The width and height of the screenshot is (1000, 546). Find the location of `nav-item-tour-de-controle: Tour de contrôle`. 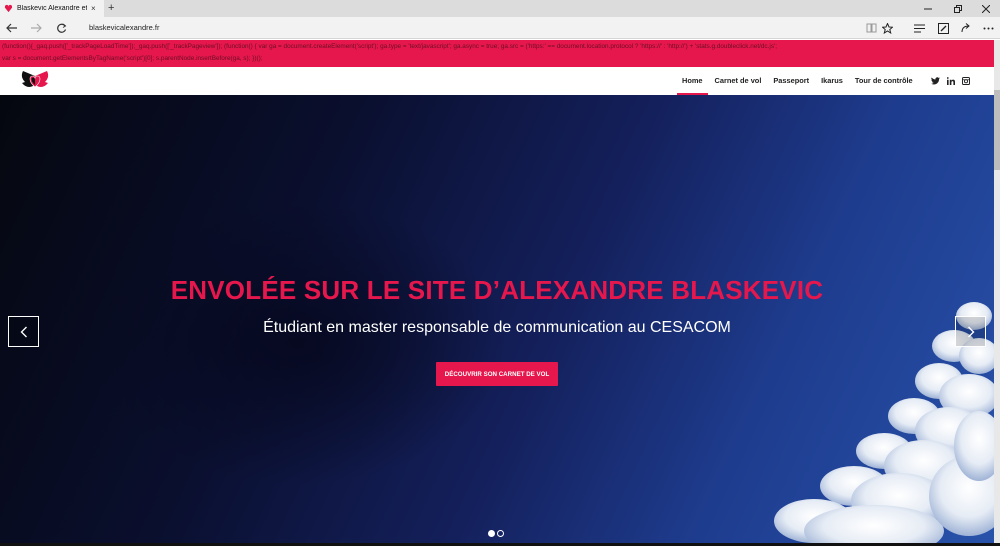

nav-item-tour-de-controle: Tour de contrôle is located at coordinates (884, 81).